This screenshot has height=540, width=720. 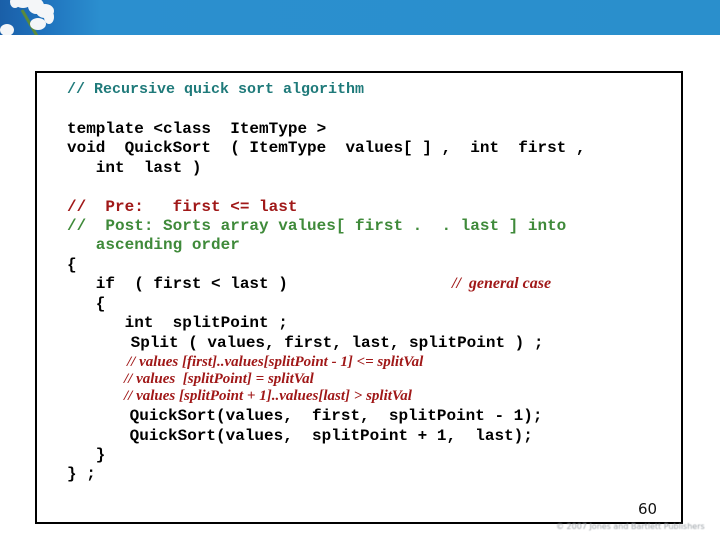 What do you see at coordinates (219, 379) in the screenshot?
I see `split-invariant-comment: // values [splitPoint] = splitVal` at bounding box center [219, 379].